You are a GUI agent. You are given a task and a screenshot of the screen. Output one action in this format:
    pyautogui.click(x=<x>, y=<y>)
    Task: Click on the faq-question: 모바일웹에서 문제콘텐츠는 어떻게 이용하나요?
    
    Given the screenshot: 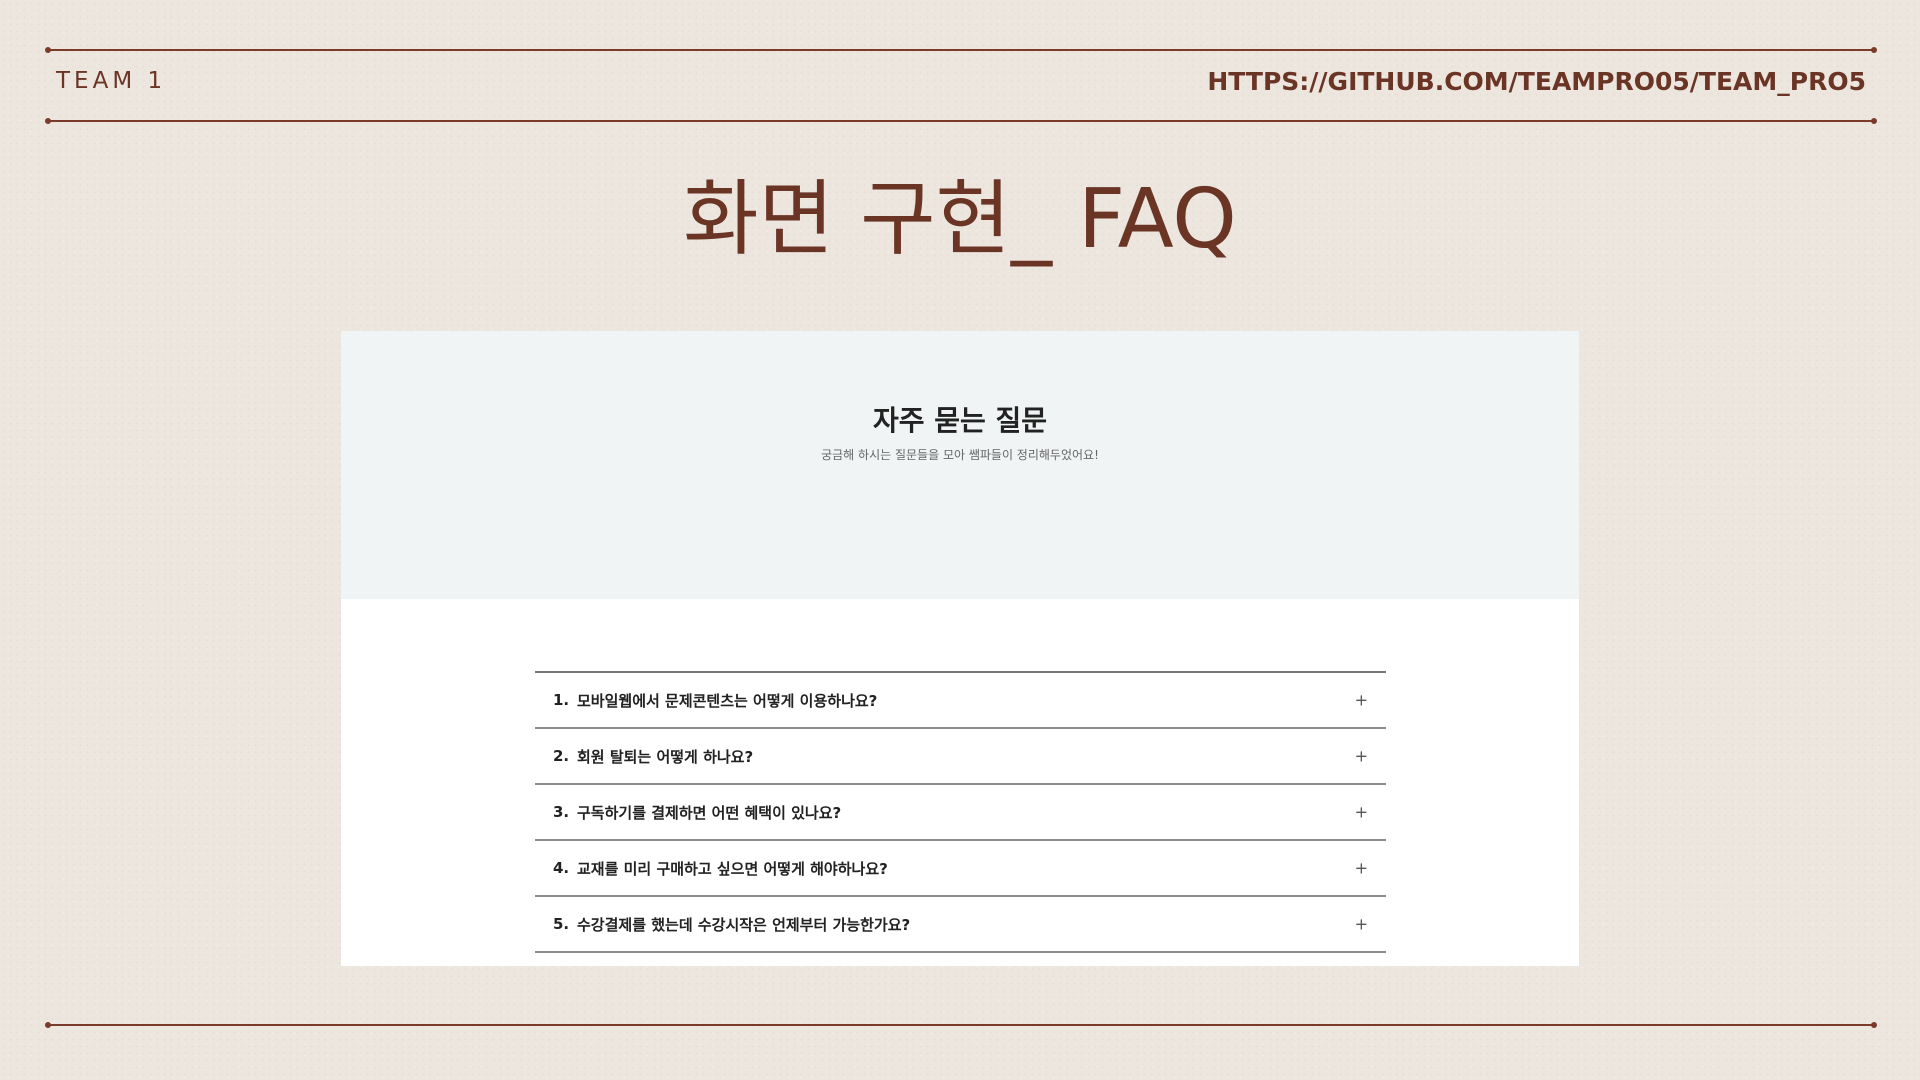 What is the action you would take?
    pyautogui.click(x=727, y=700)
    